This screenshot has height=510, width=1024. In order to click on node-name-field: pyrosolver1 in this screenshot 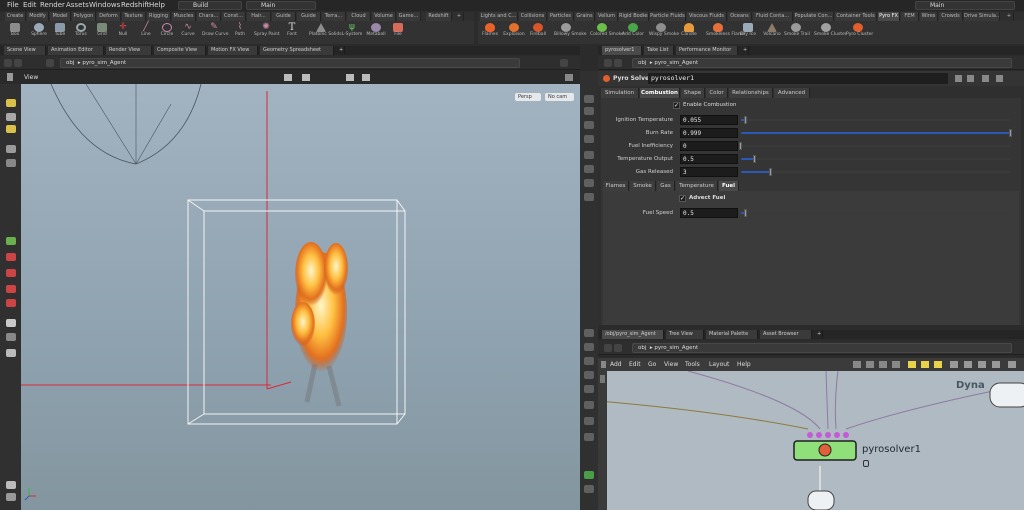, I will do `click(798, 78)`.